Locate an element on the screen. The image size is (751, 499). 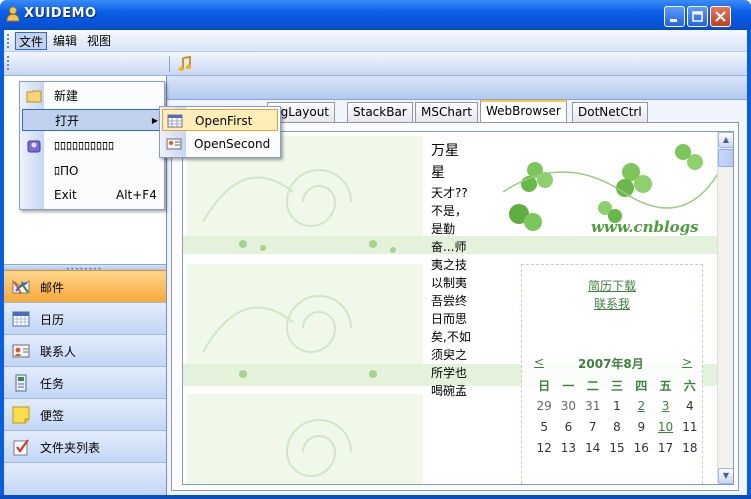
menu-shortcut-exit: Alt+F4 is located at coordinates (136, 195).